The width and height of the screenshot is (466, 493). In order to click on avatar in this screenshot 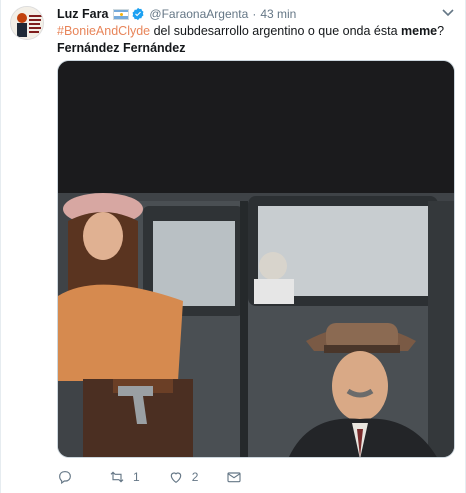, I will do `click(27, 23)`.